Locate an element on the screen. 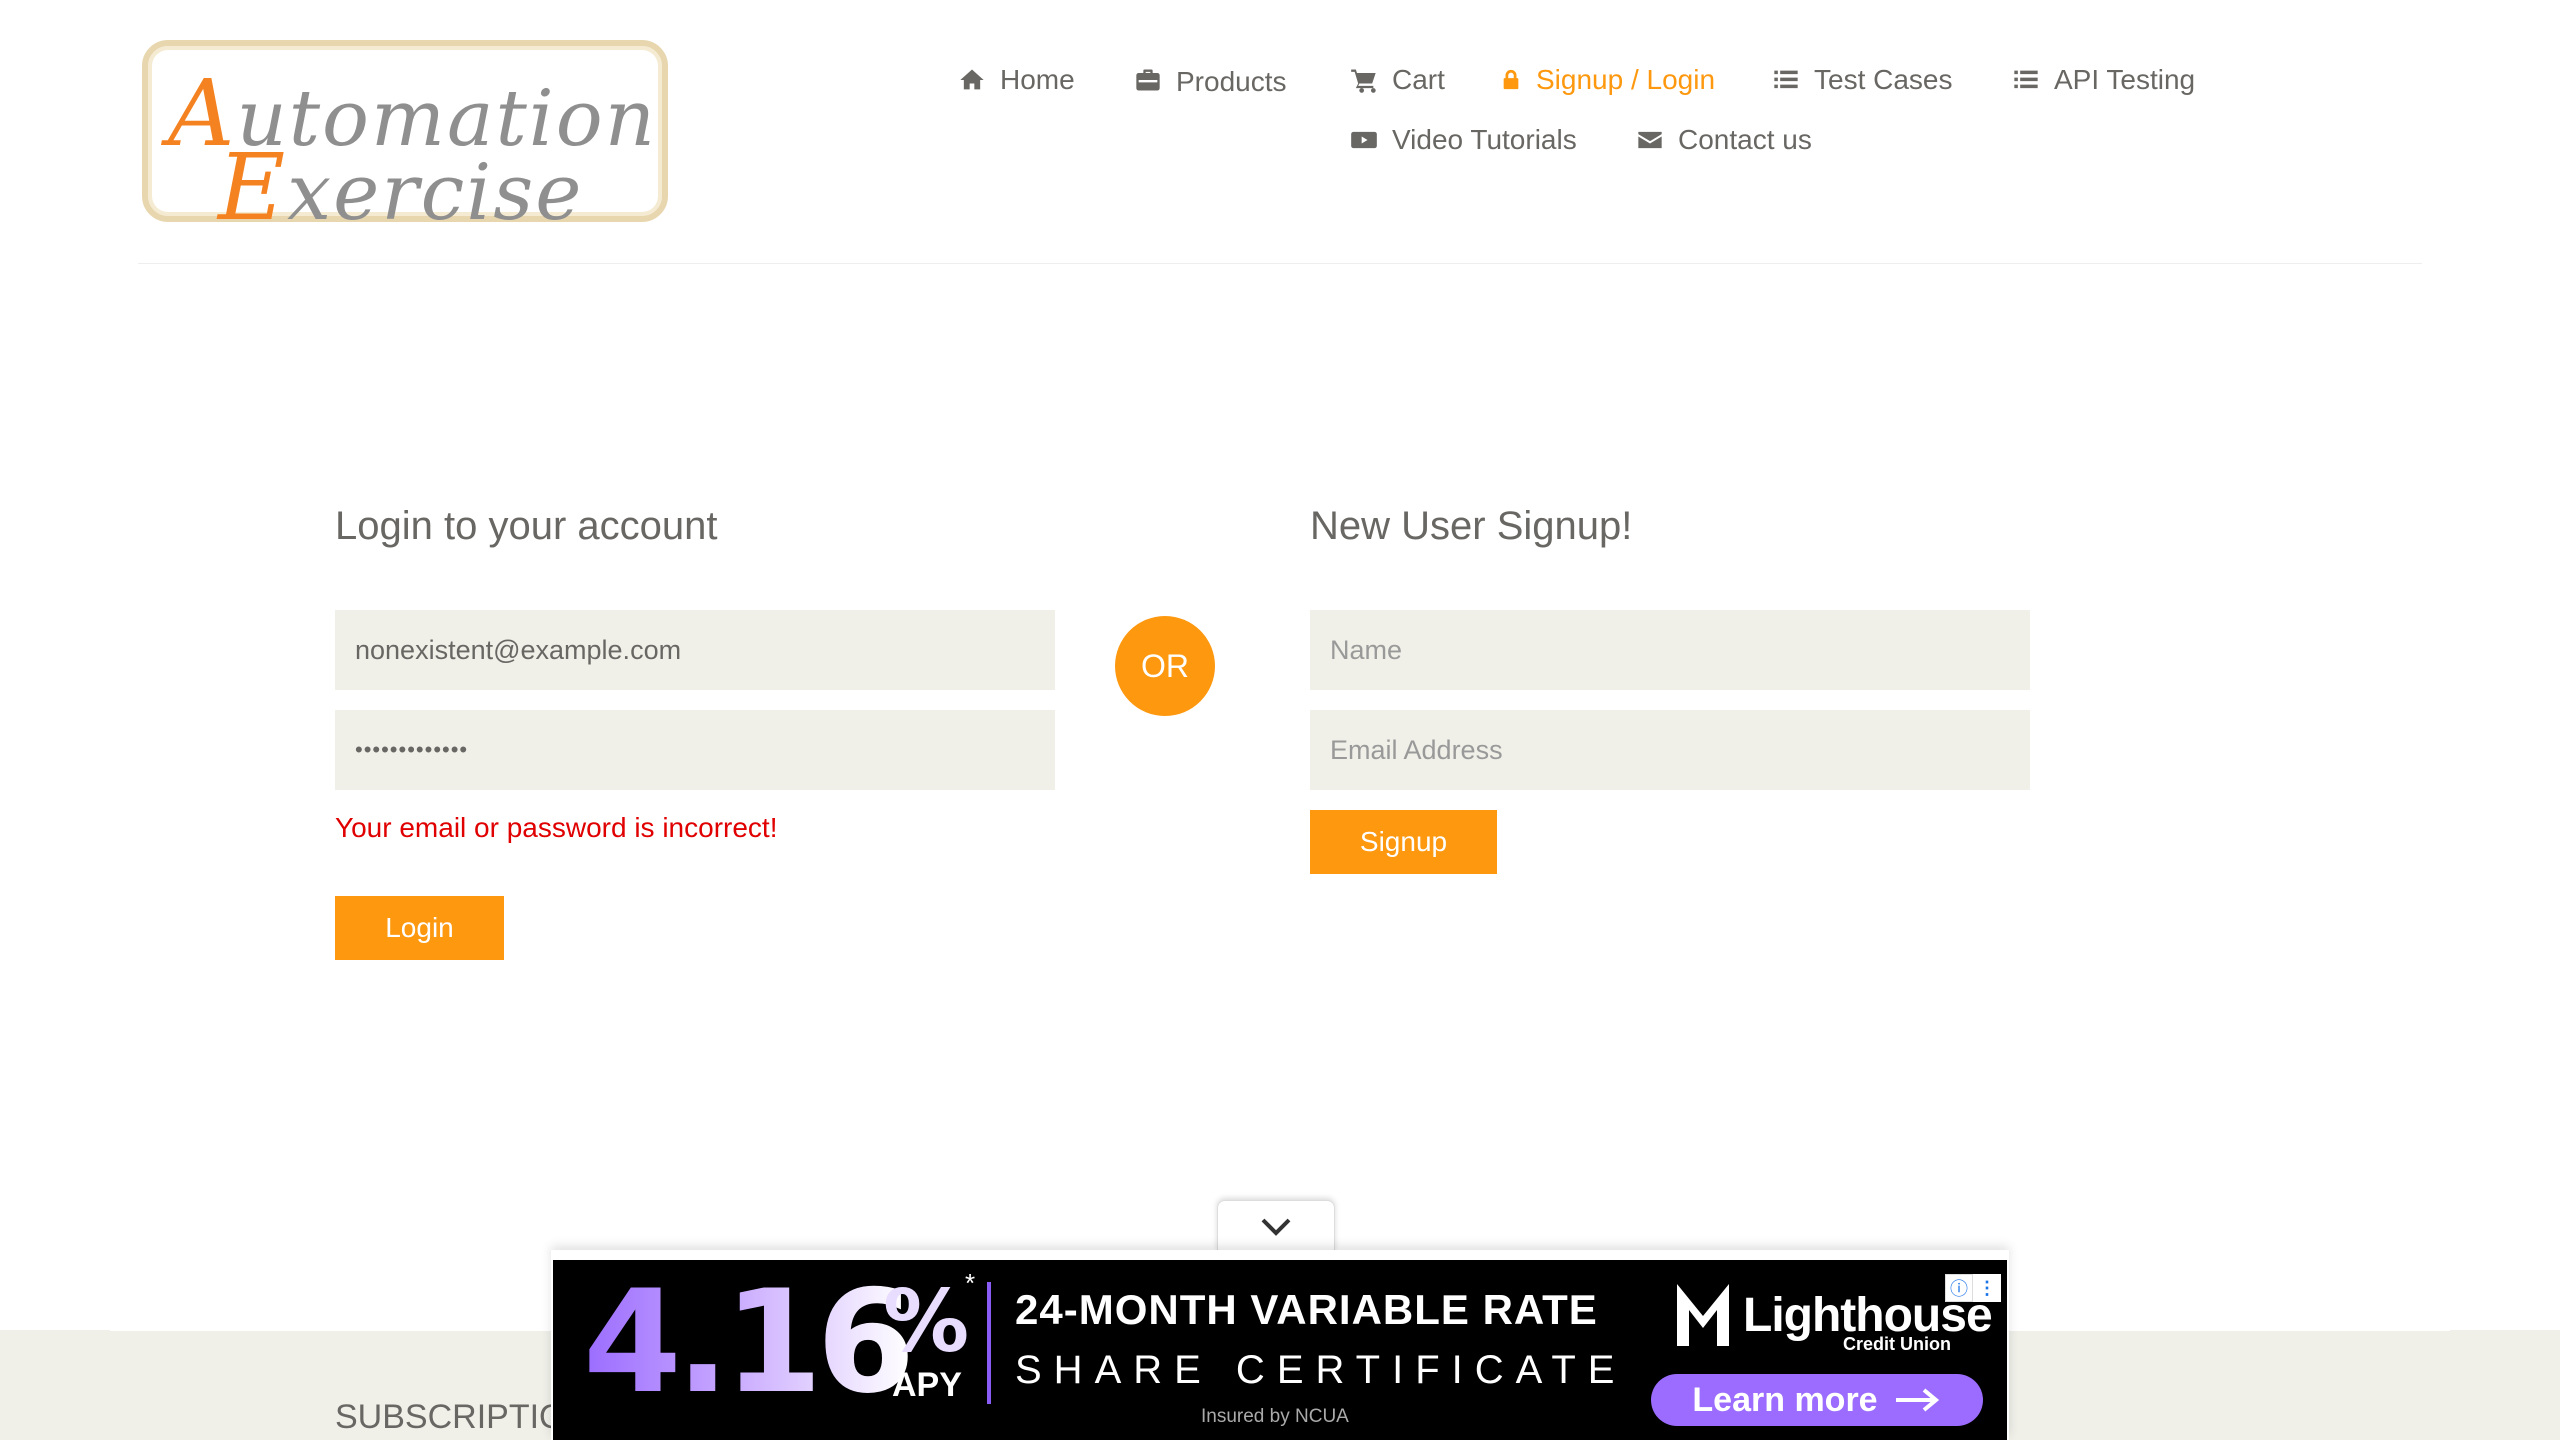  login-title: Login to your account is located at coordinates (526, 526).